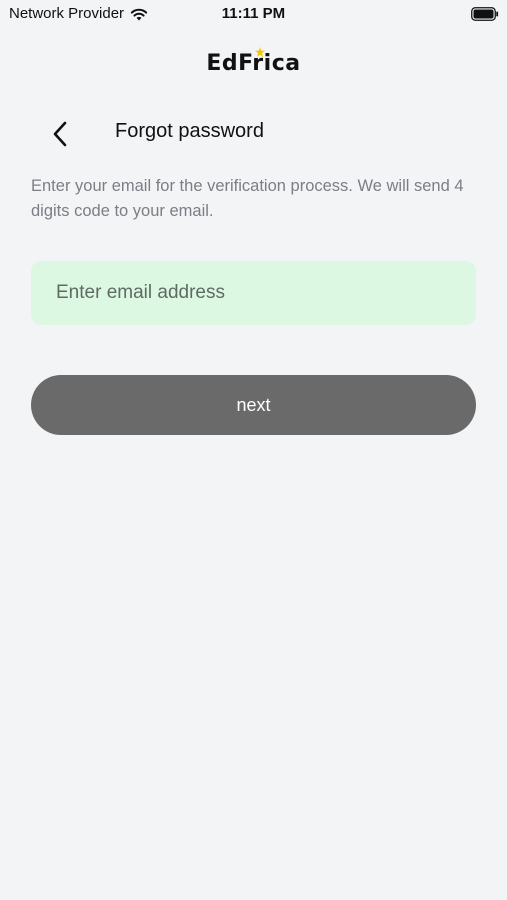 Image resolution: width=507 pixels, height=900 pixels. I want to click on page-header: Forgot password, so click(253, 132).